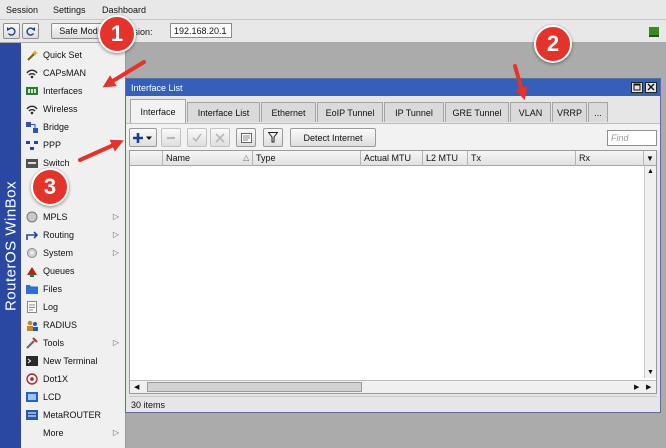  I want to click on horizontal-scrollbar: ◀ ▶ ▶, so click(393, 386).